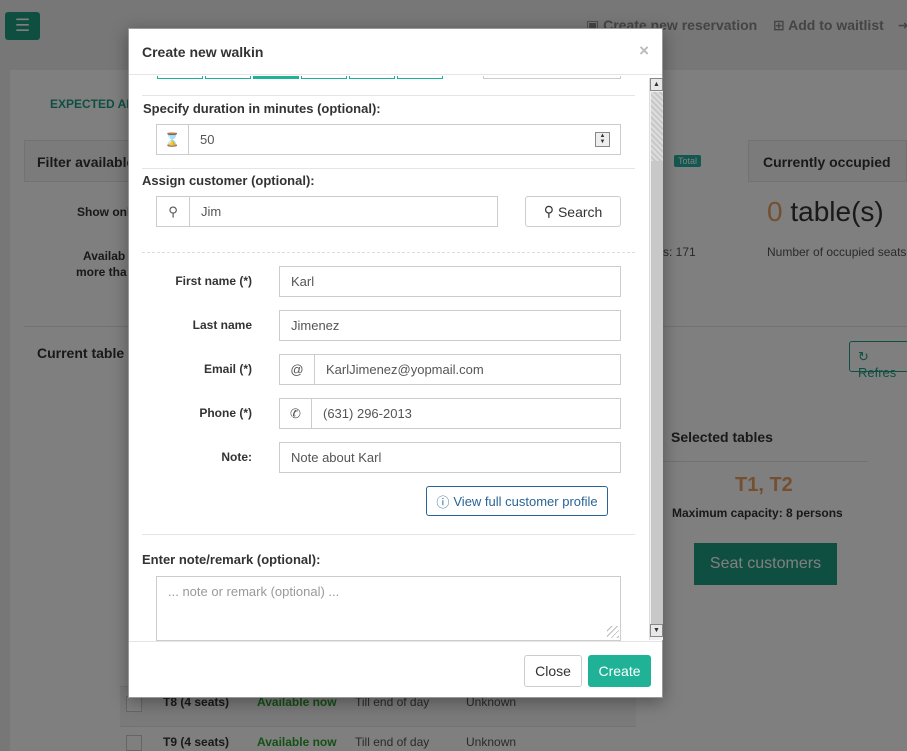 The width and height of the screenshot is (907, 751). Describe the element at coordinates (443, 502) in the screenshot. I see `info-icon: ⓘ` at that location.